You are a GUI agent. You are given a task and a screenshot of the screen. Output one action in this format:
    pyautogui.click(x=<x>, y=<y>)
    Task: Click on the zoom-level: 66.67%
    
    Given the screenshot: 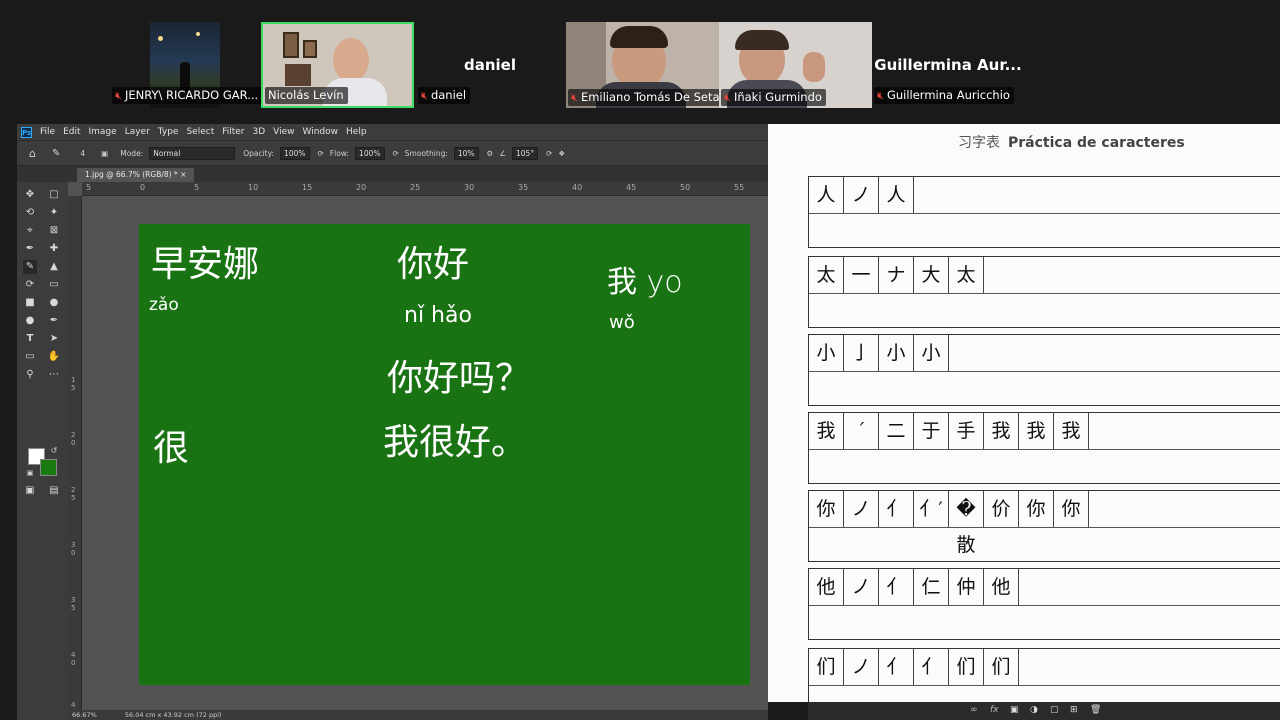 What is the action you would take?
    pyautogui.click(x=84, y=715)
    